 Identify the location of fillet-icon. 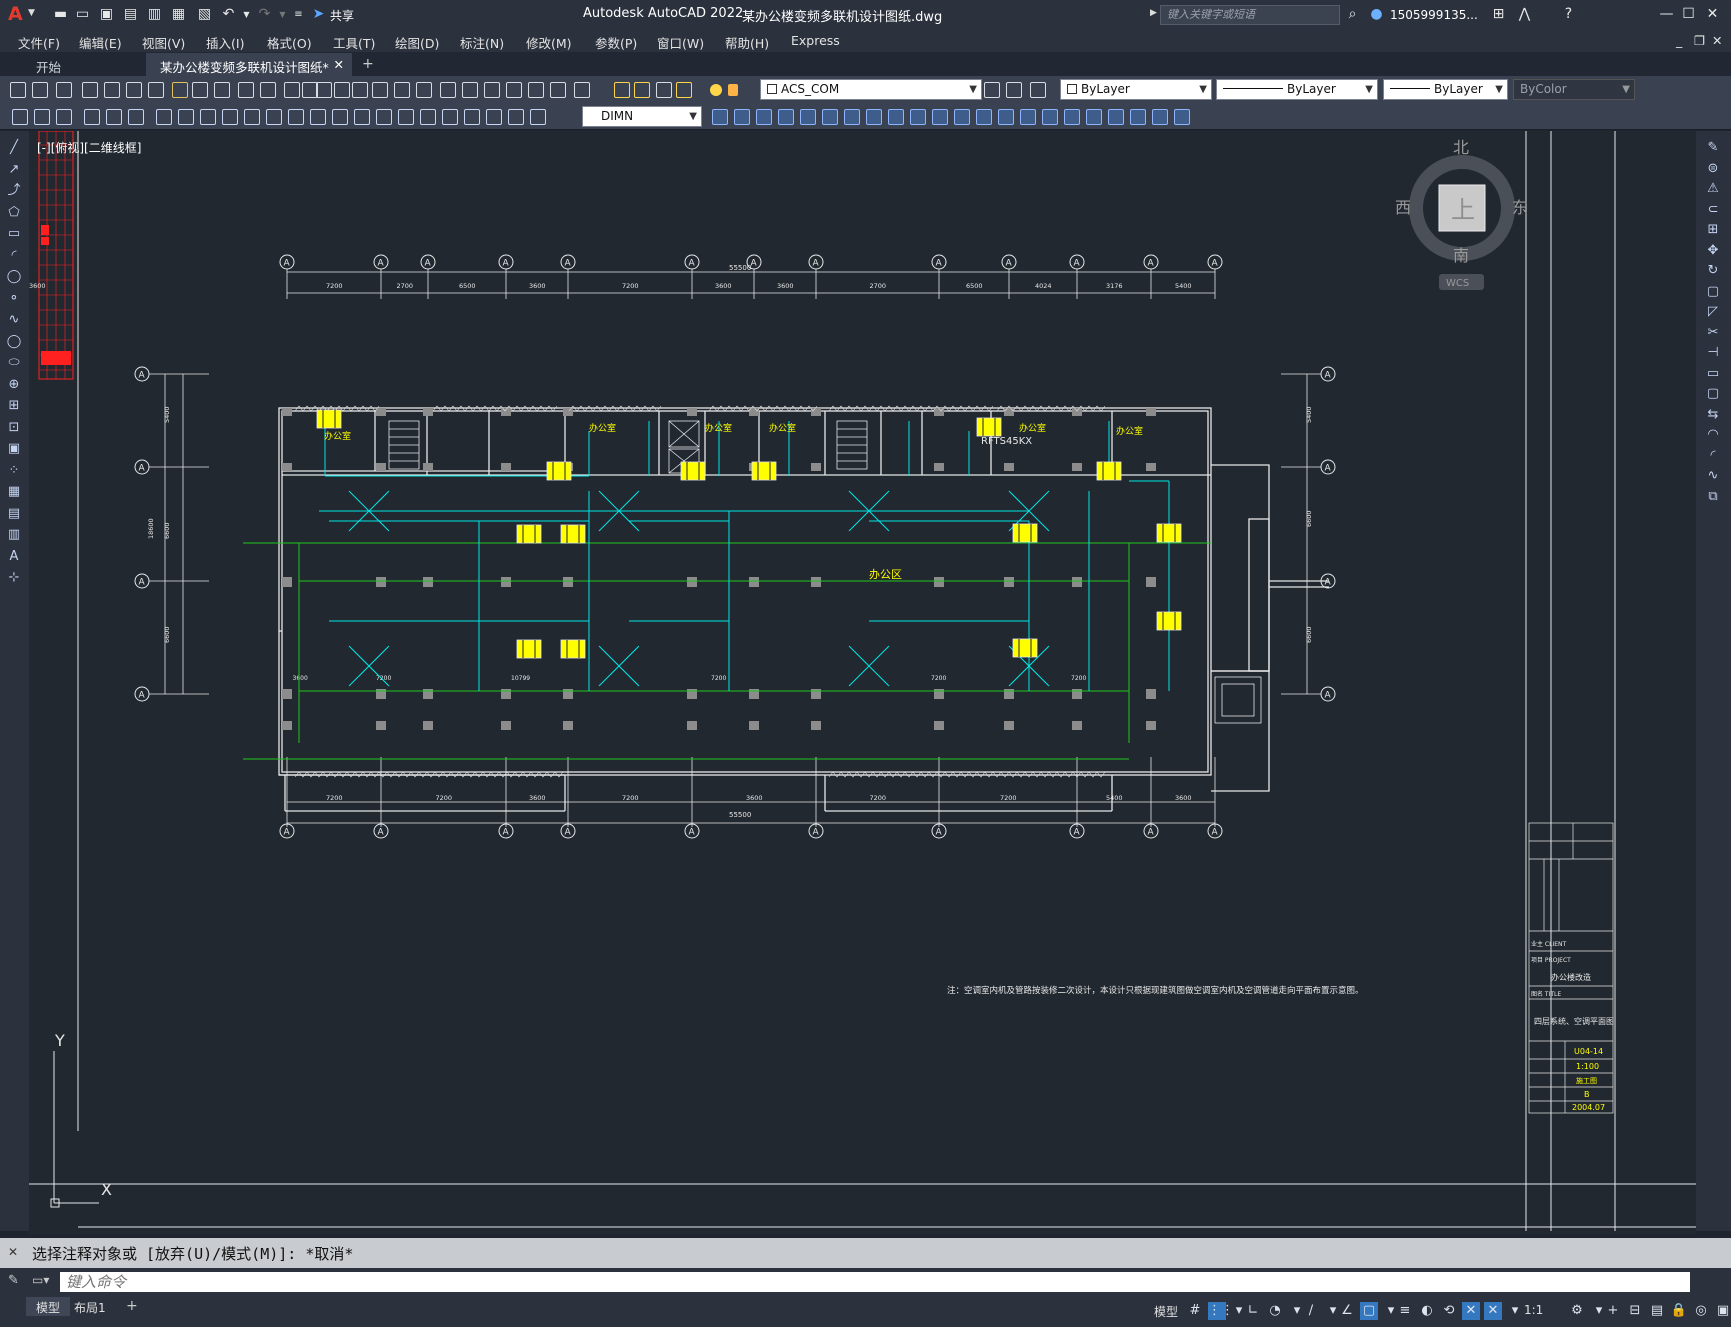
(1072, 117).